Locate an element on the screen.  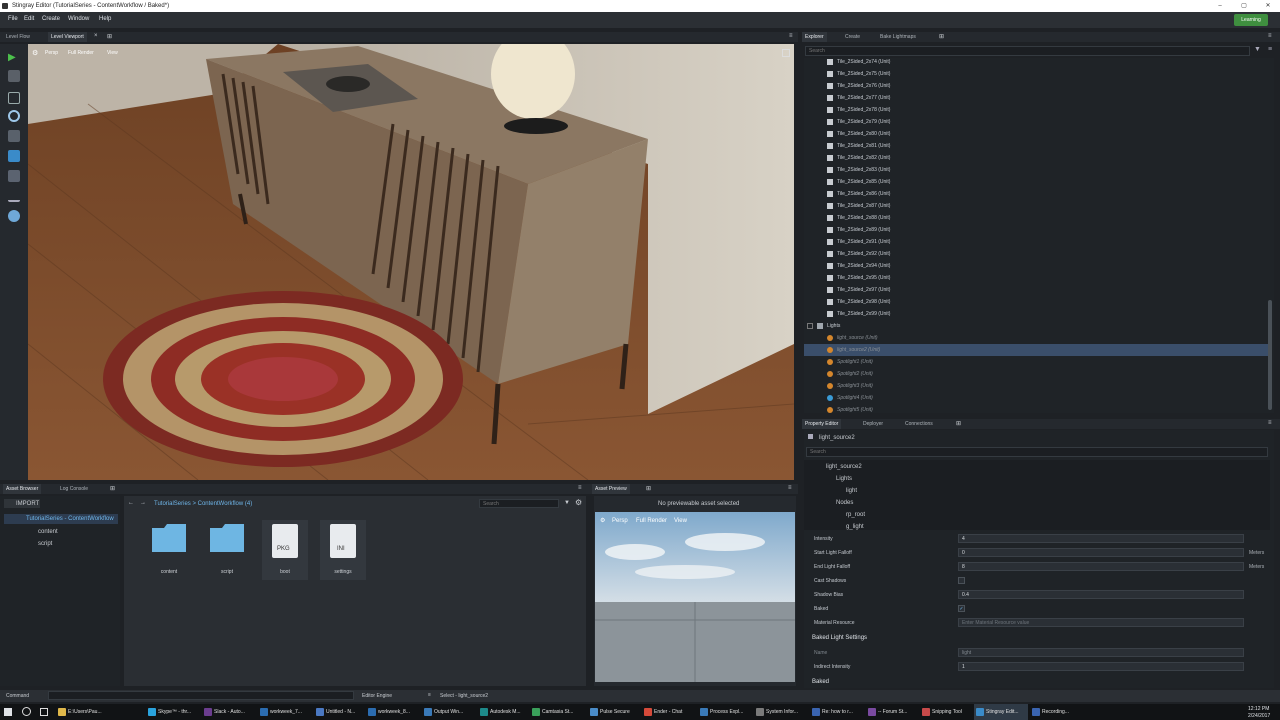
tree-item: Tile_2Sided_2x89 (Unit) is located at coordinates (1039, 230).